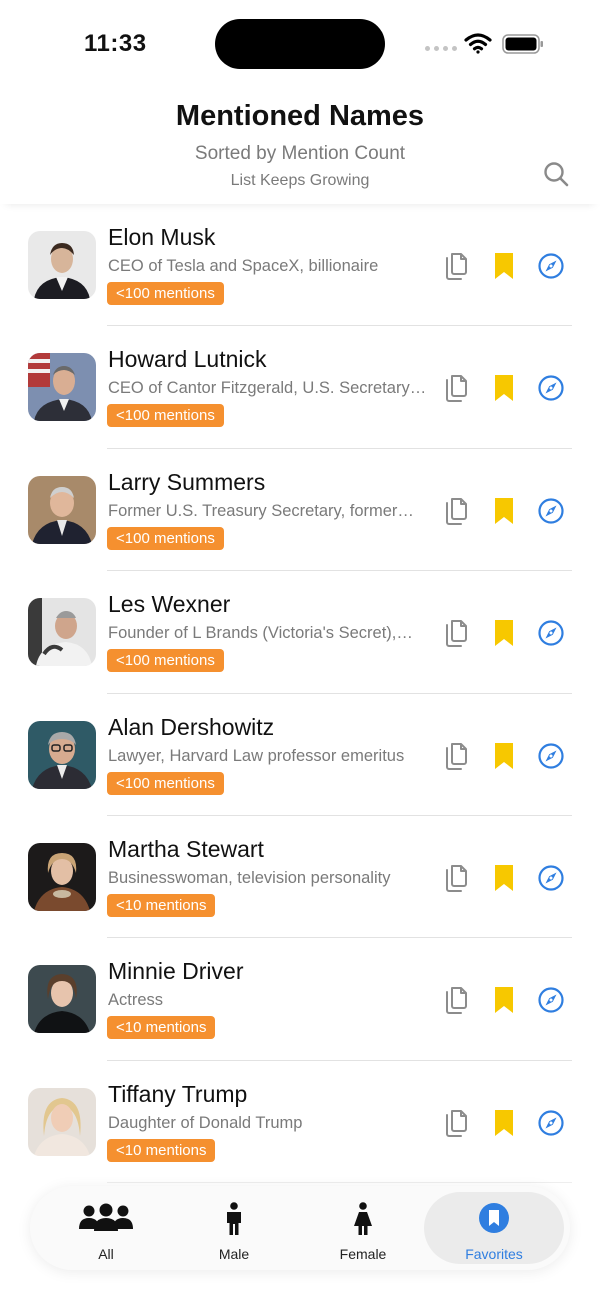 Image resolution: width=600 pixels, height=1299 pixels. I want to click on male-icon, so click(234, 1218).